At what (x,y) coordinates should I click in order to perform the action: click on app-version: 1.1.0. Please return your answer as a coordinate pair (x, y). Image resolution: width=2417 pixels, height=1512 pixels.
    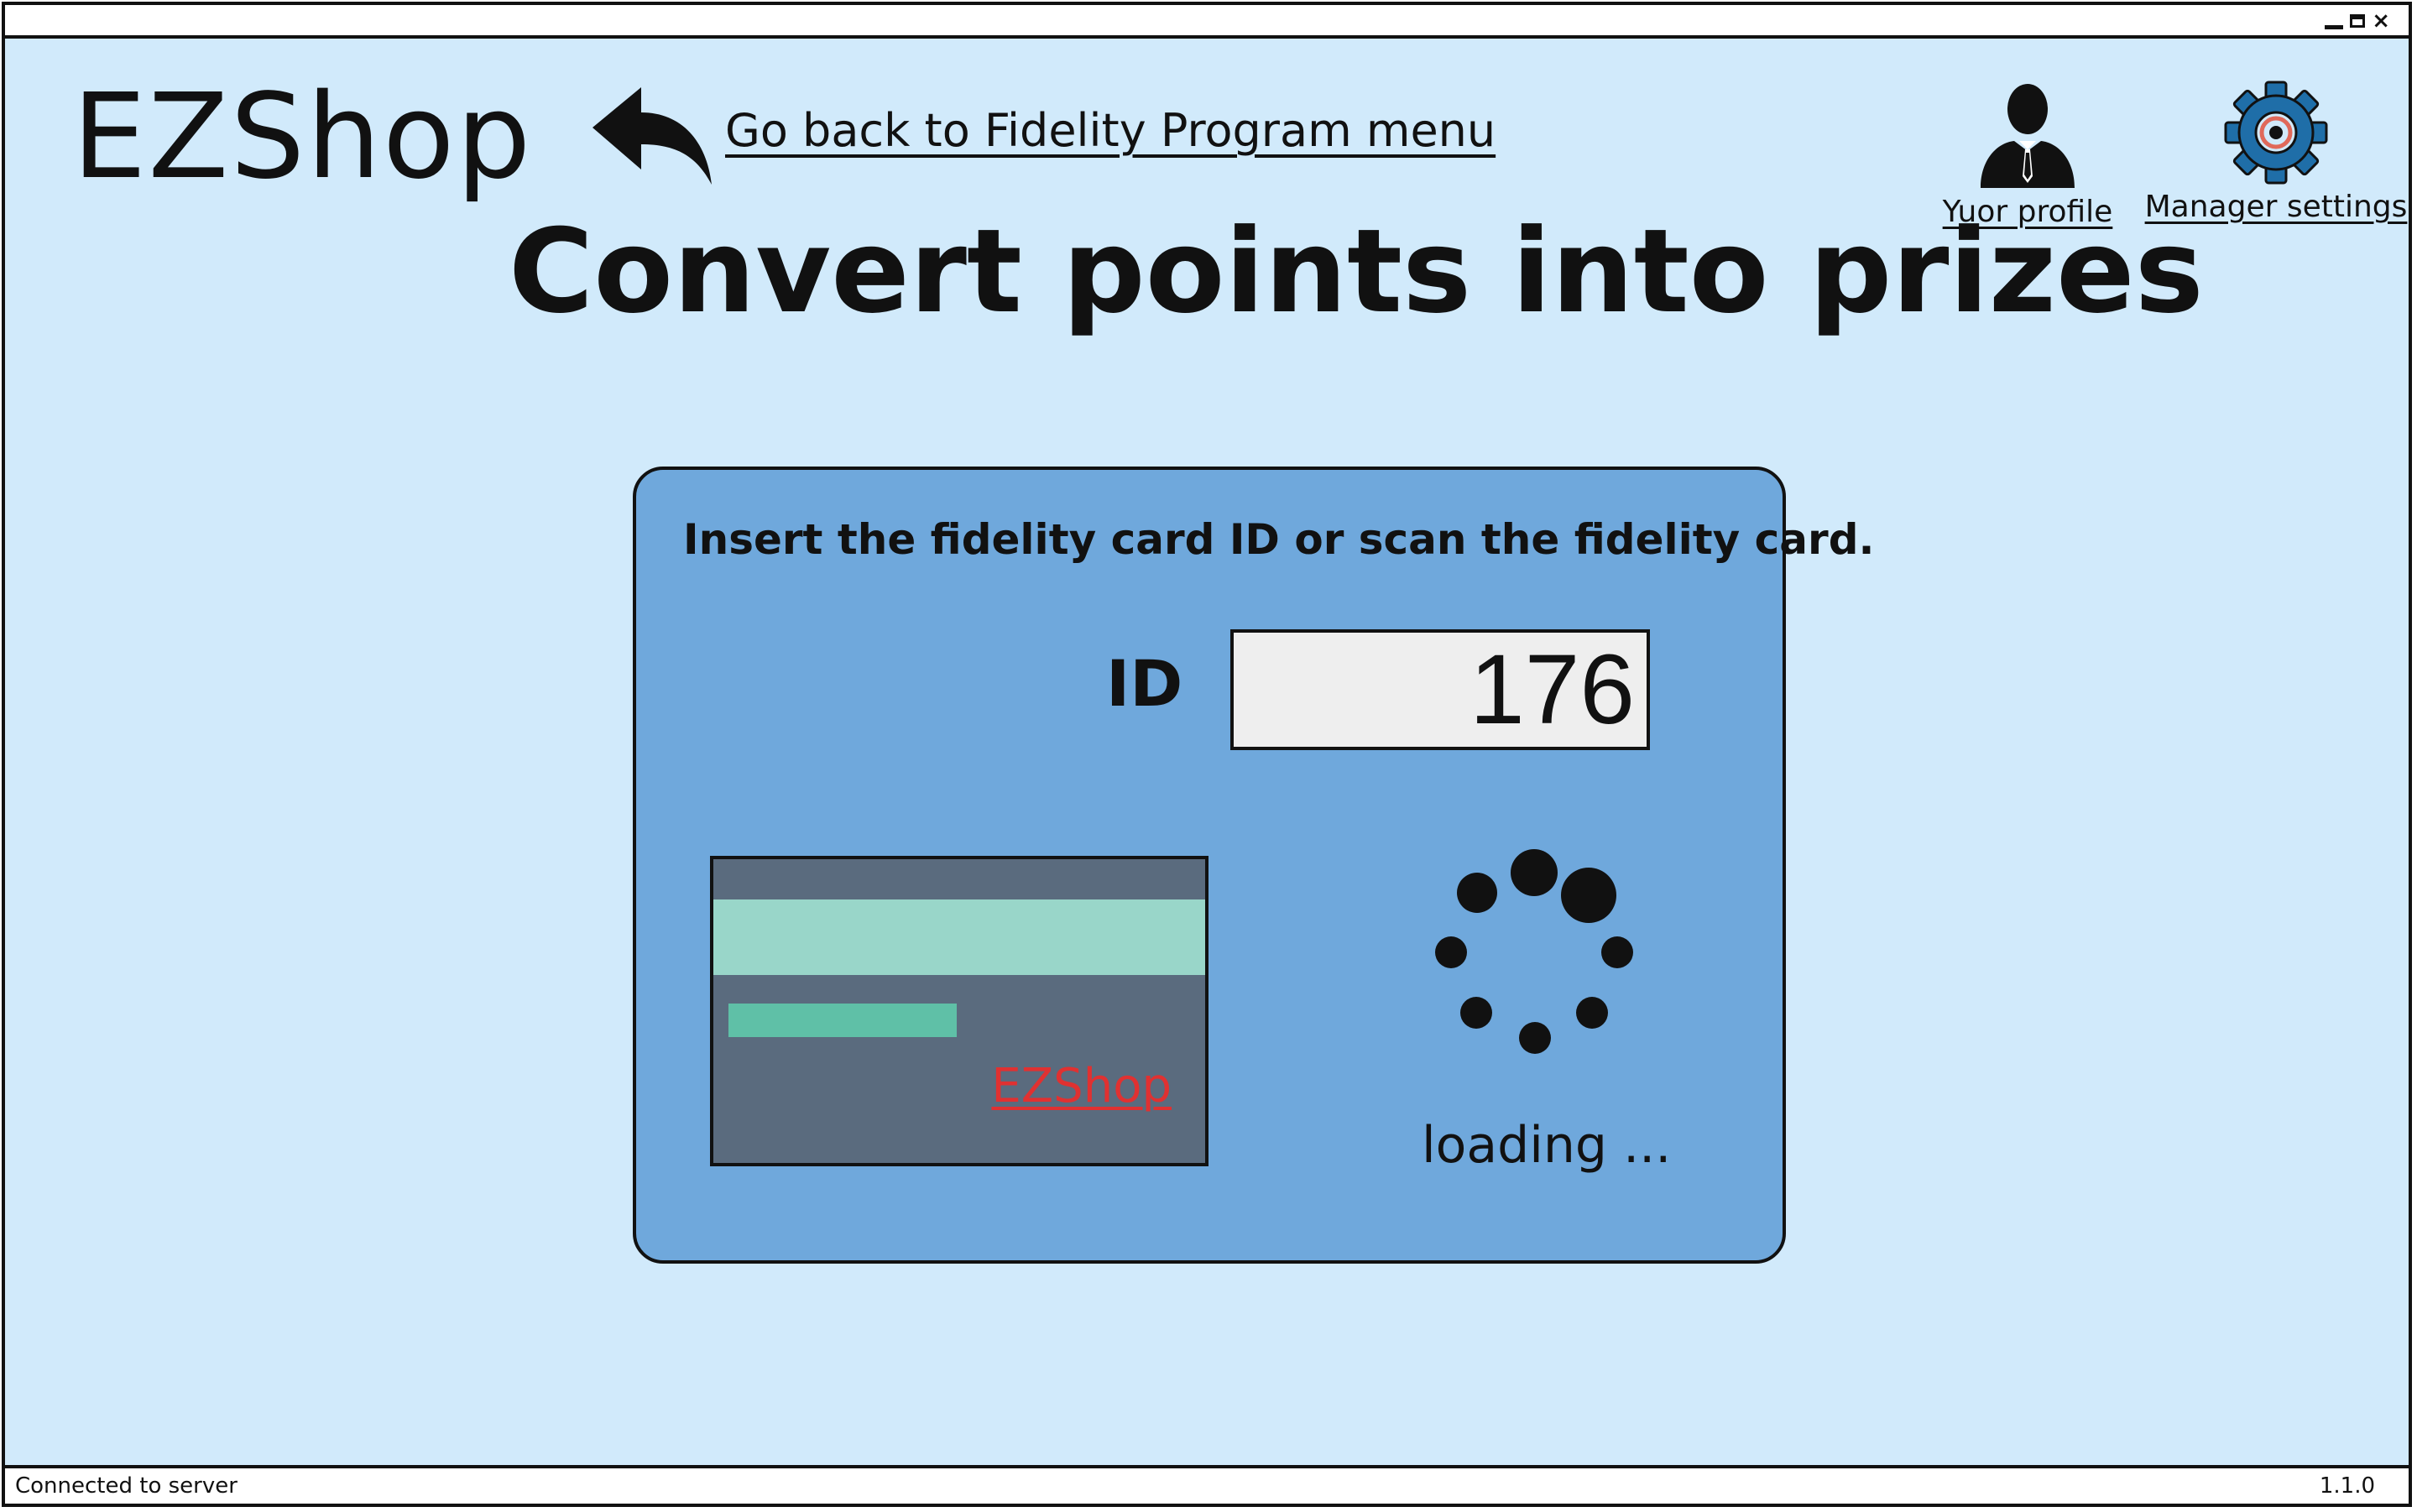
    Looking at the image, I should click on (2347, 1486).